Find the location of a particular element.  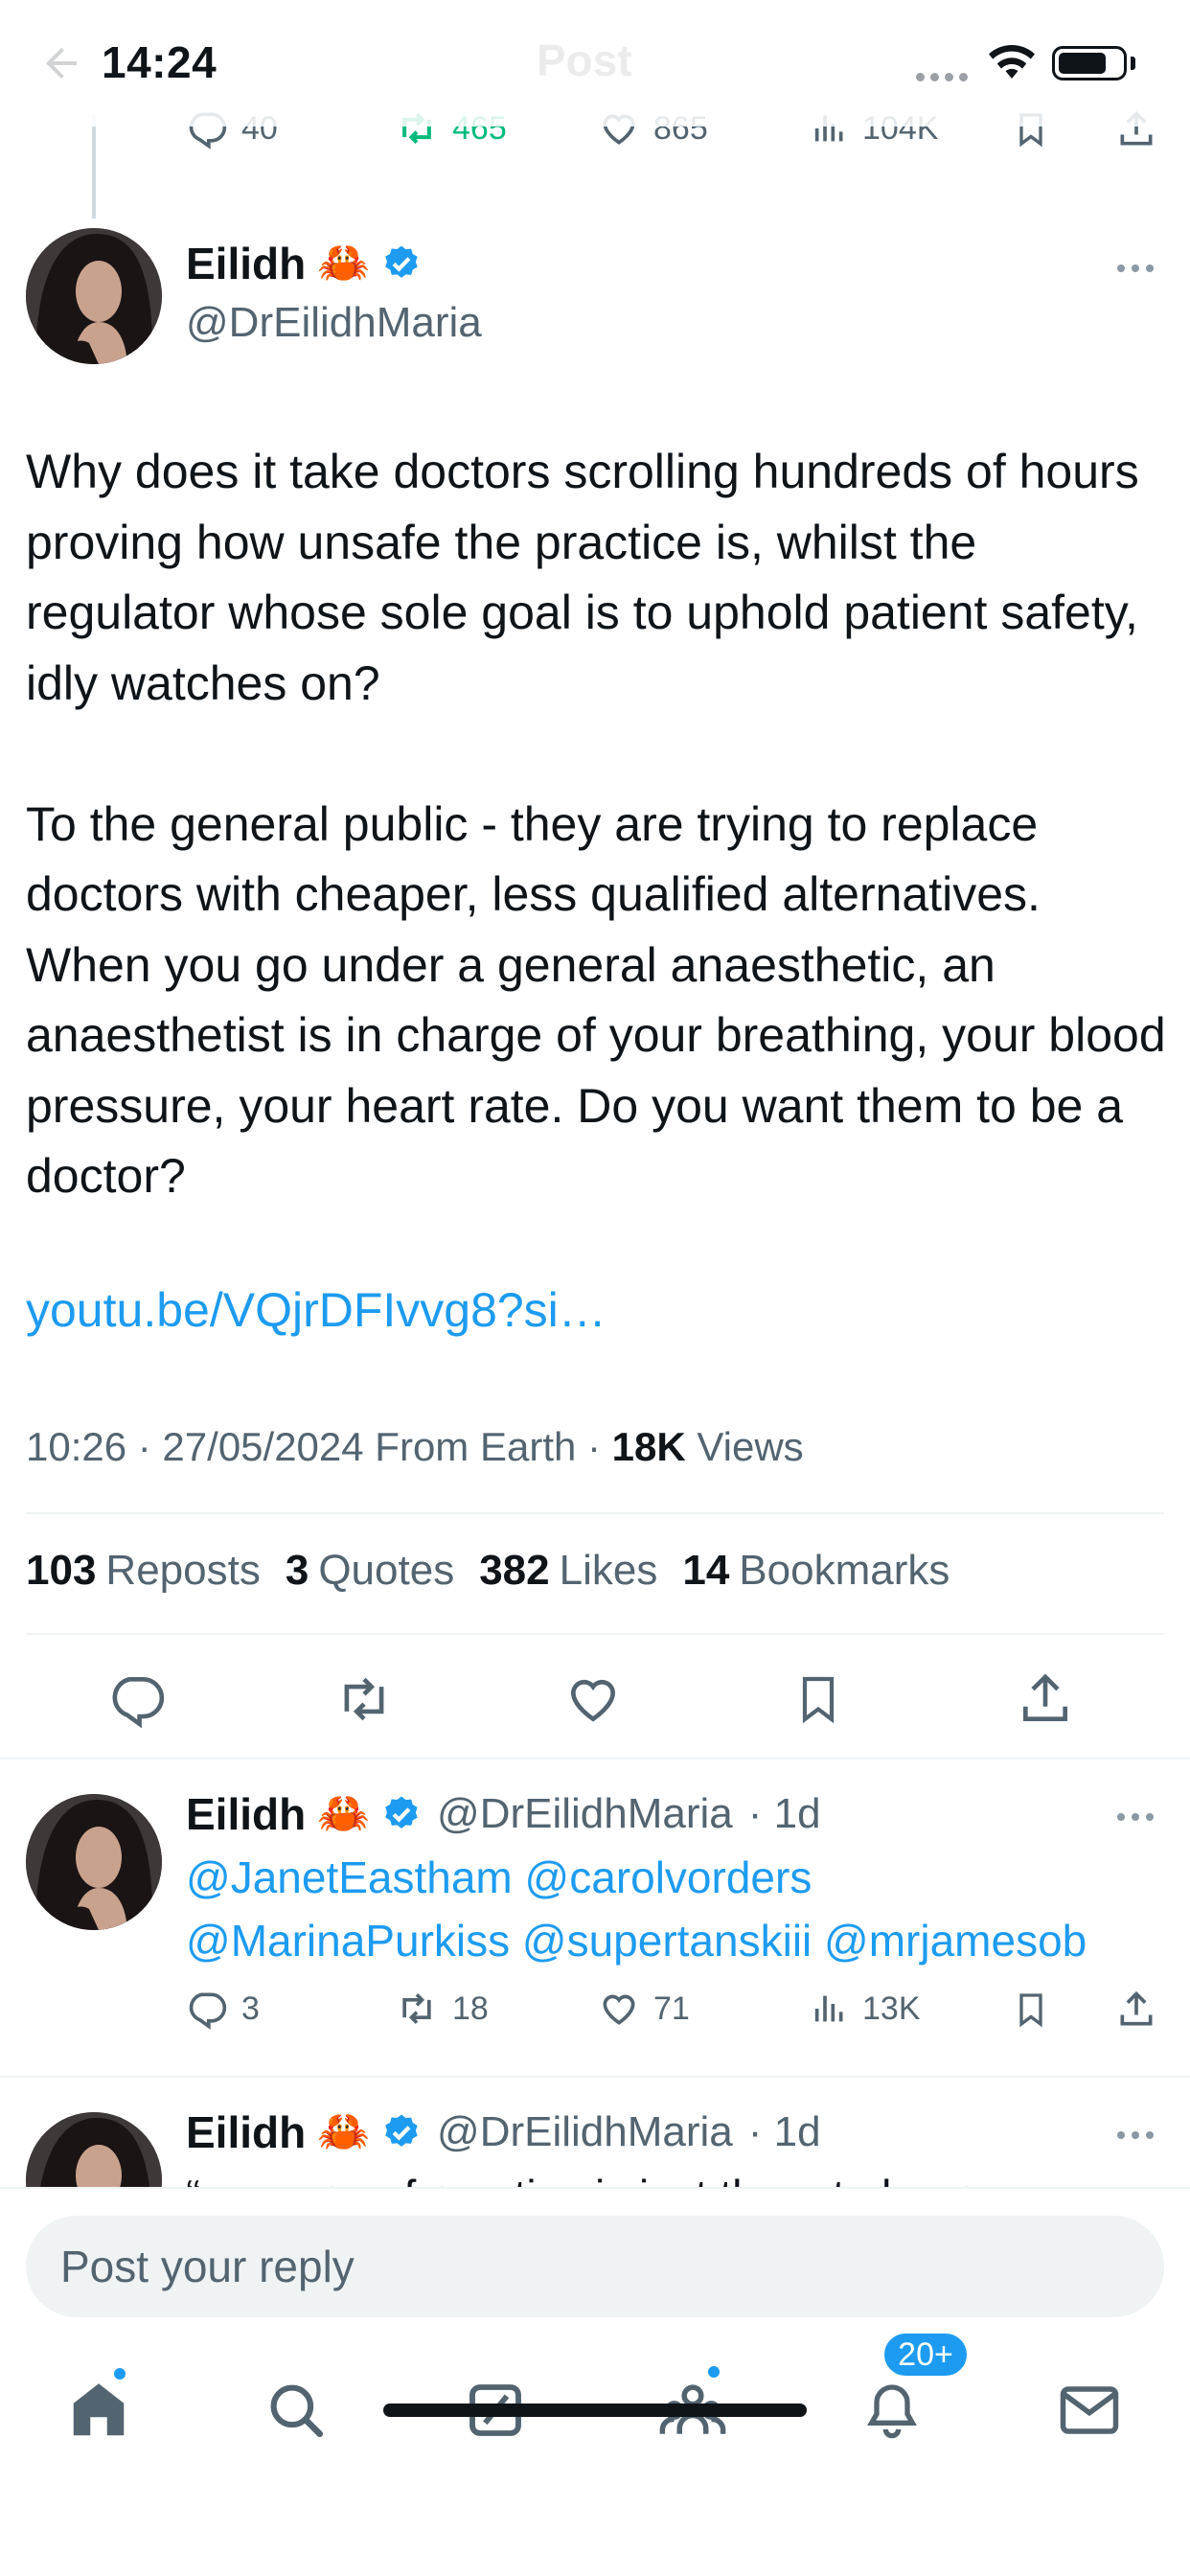

reply-button: 3 is located at coordinates (223, 2009).